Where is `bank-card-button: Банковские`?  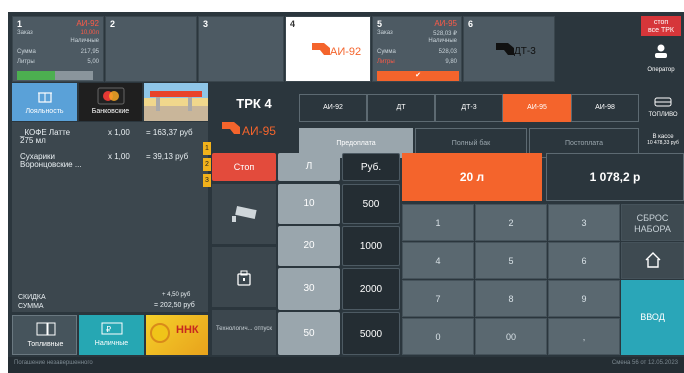 bank-card-button: Банковские is located at coordinates (110, 102).